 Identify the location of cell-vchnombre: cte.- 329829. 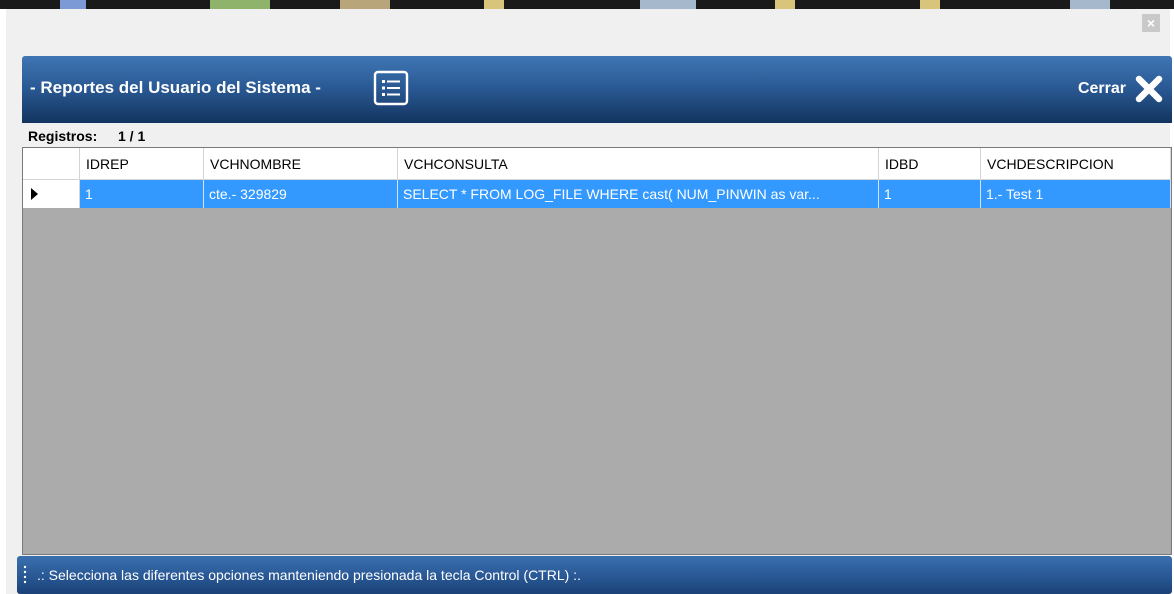
(301, 194).